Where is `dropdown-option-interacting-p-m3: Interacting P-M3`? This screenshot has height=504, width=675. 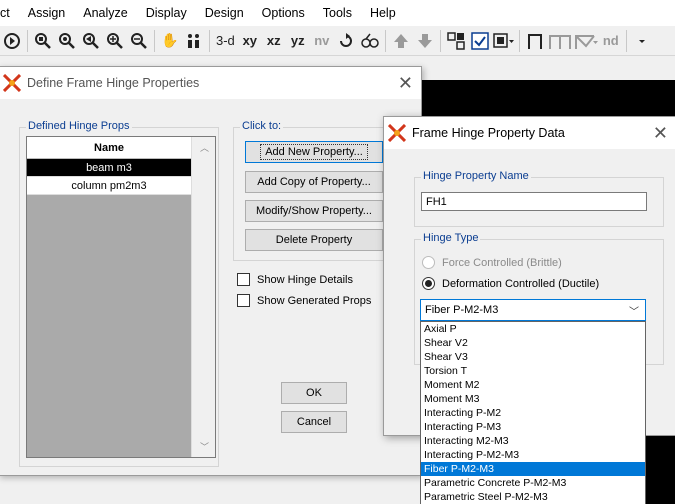 dropdown-option-interacting-p-m3: Interacting P-M3 is located at coordinates (533, 427).